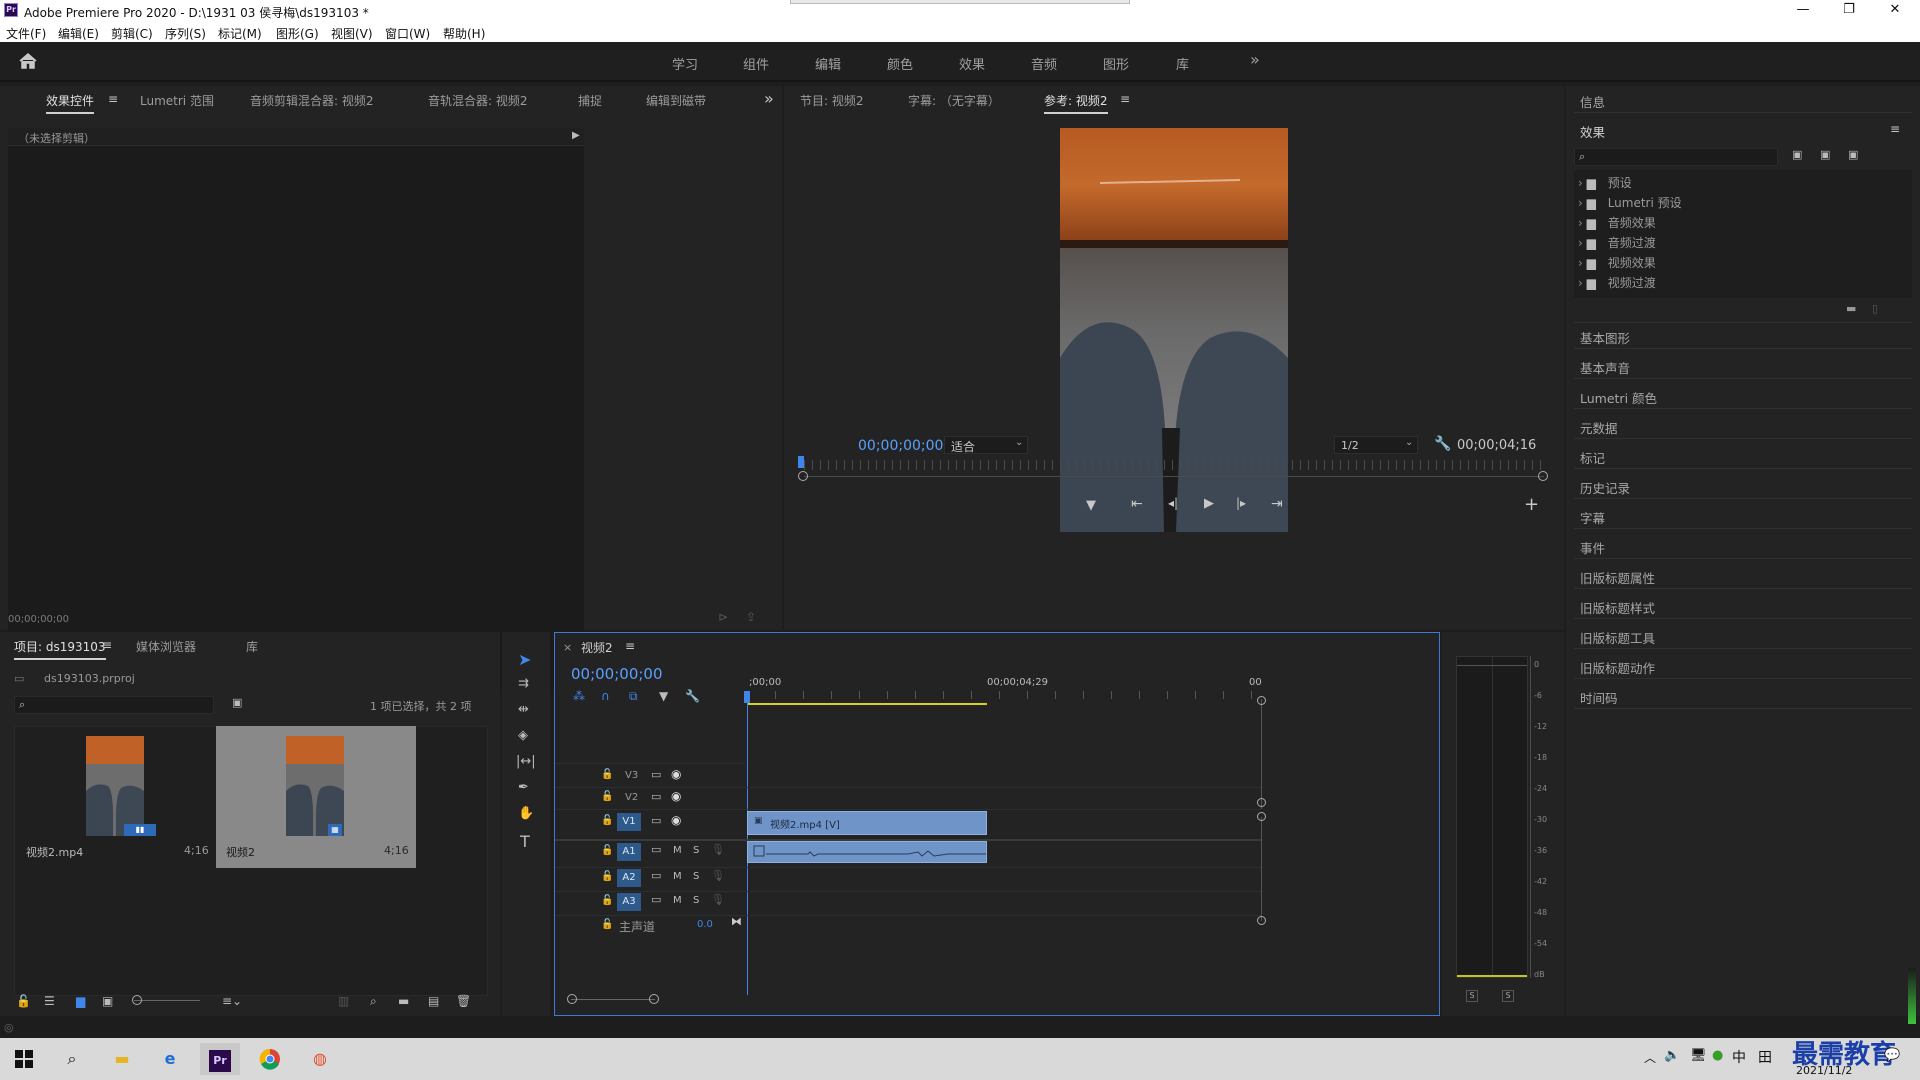 The height and width of the screenshot is (1080, 1920). I want to click on menu-view: 视图(V), so click(352, 33).